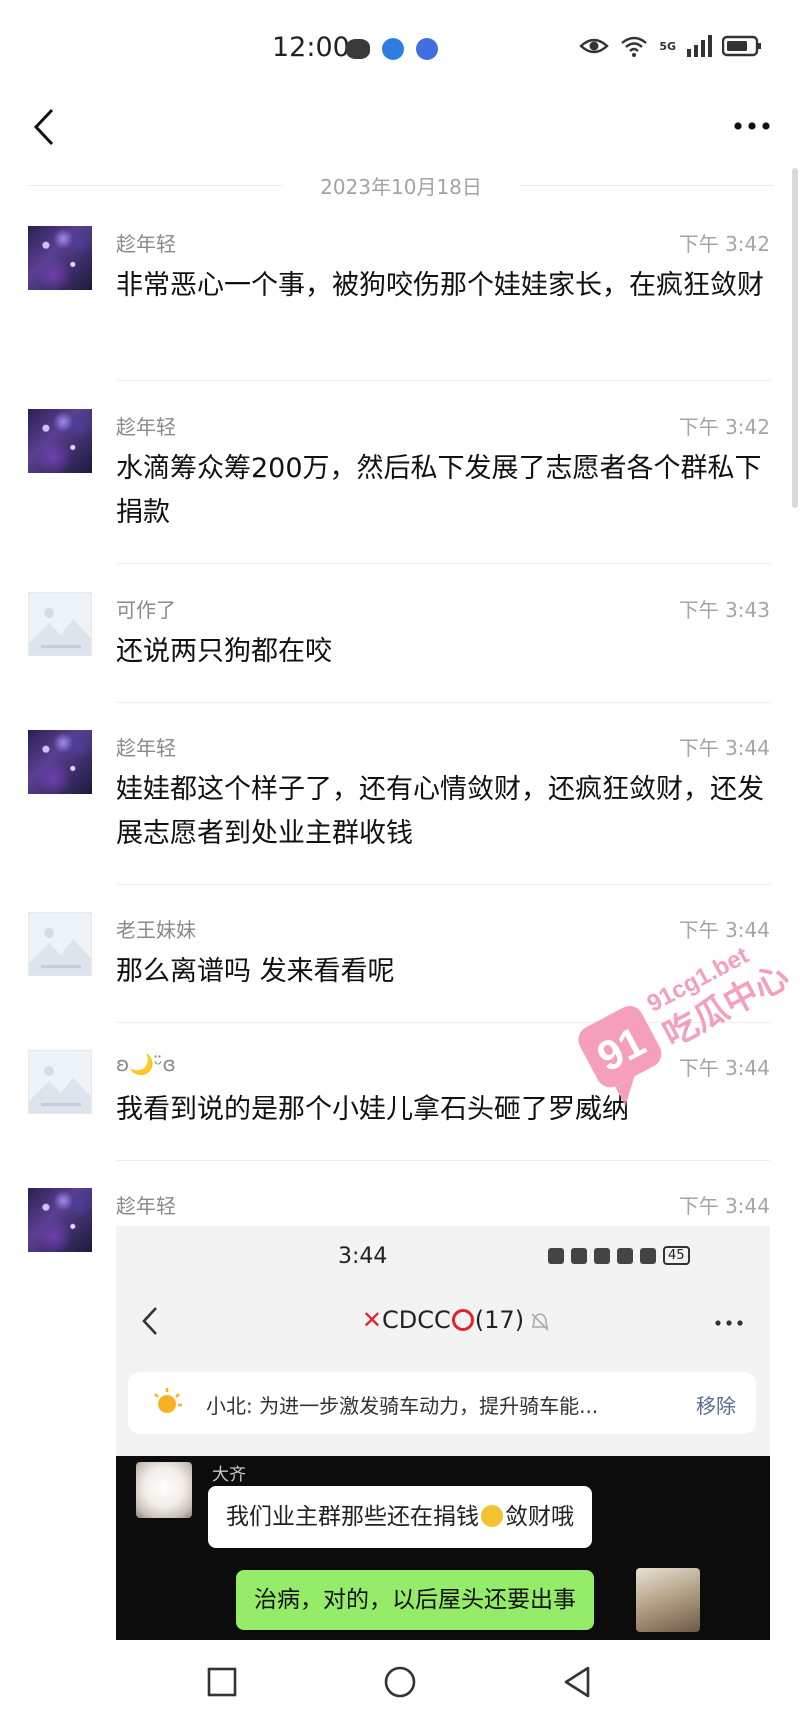 The width and height of the screenshot is (800, 1724). Describe the element at coordinates (539, 1517) in the screenshot. I see `bubble-text-part: 敛财哦` at that location.